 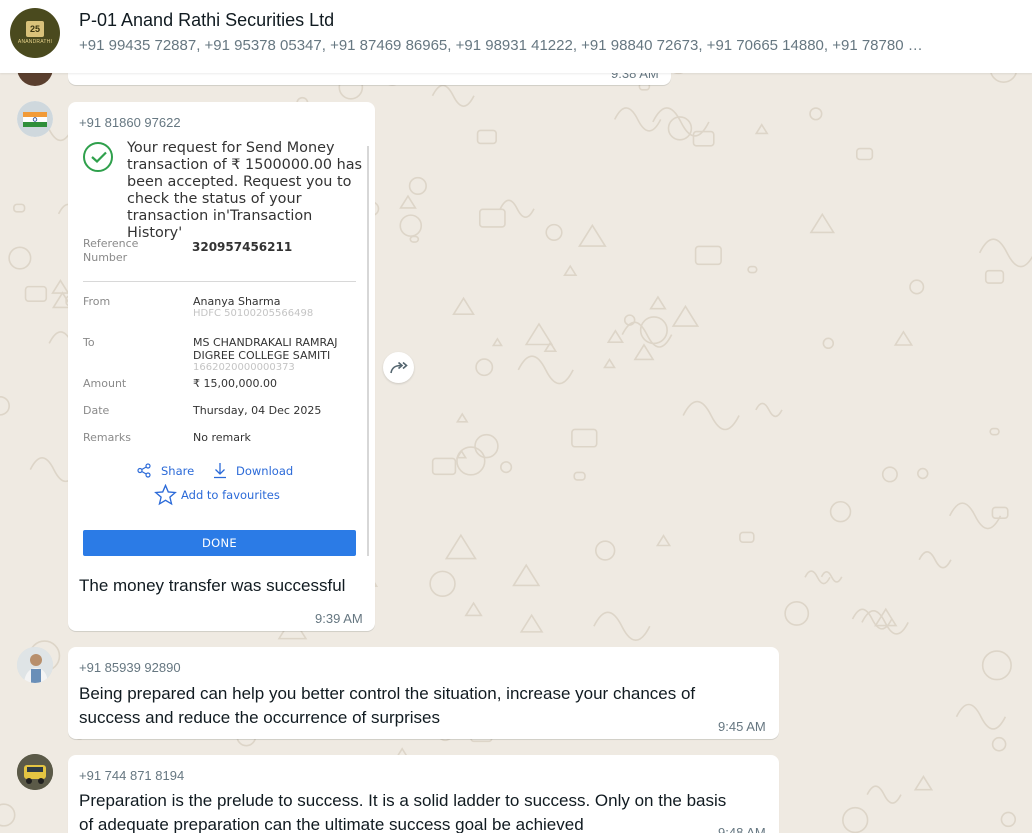 I want to click on reference-label: Reference Number, so click(x=111, y=250).